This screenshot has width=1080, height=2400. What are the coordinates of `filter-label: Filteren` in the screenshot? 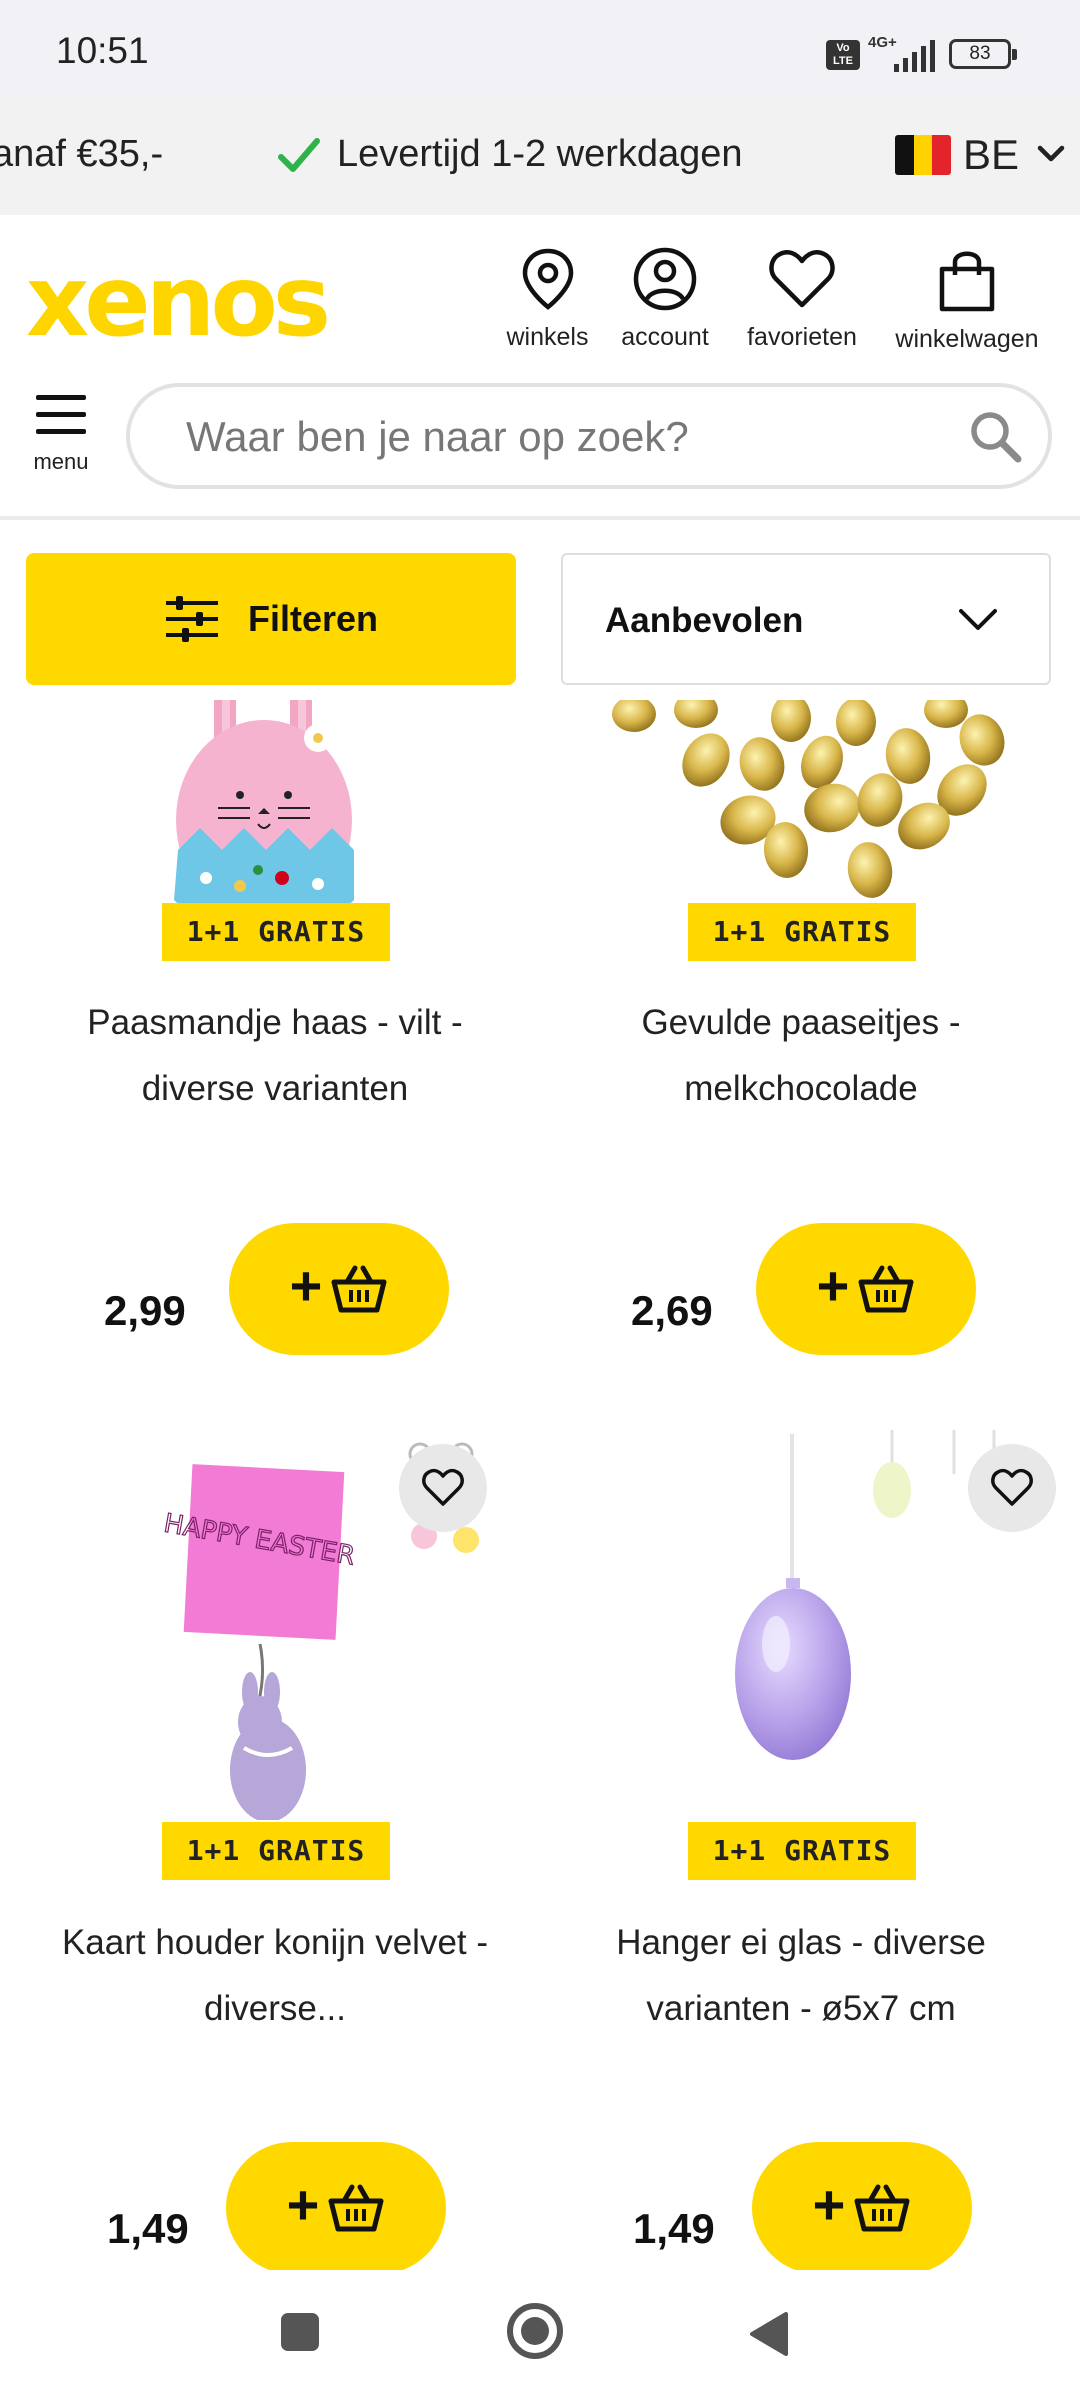 It's located at (313, 618).